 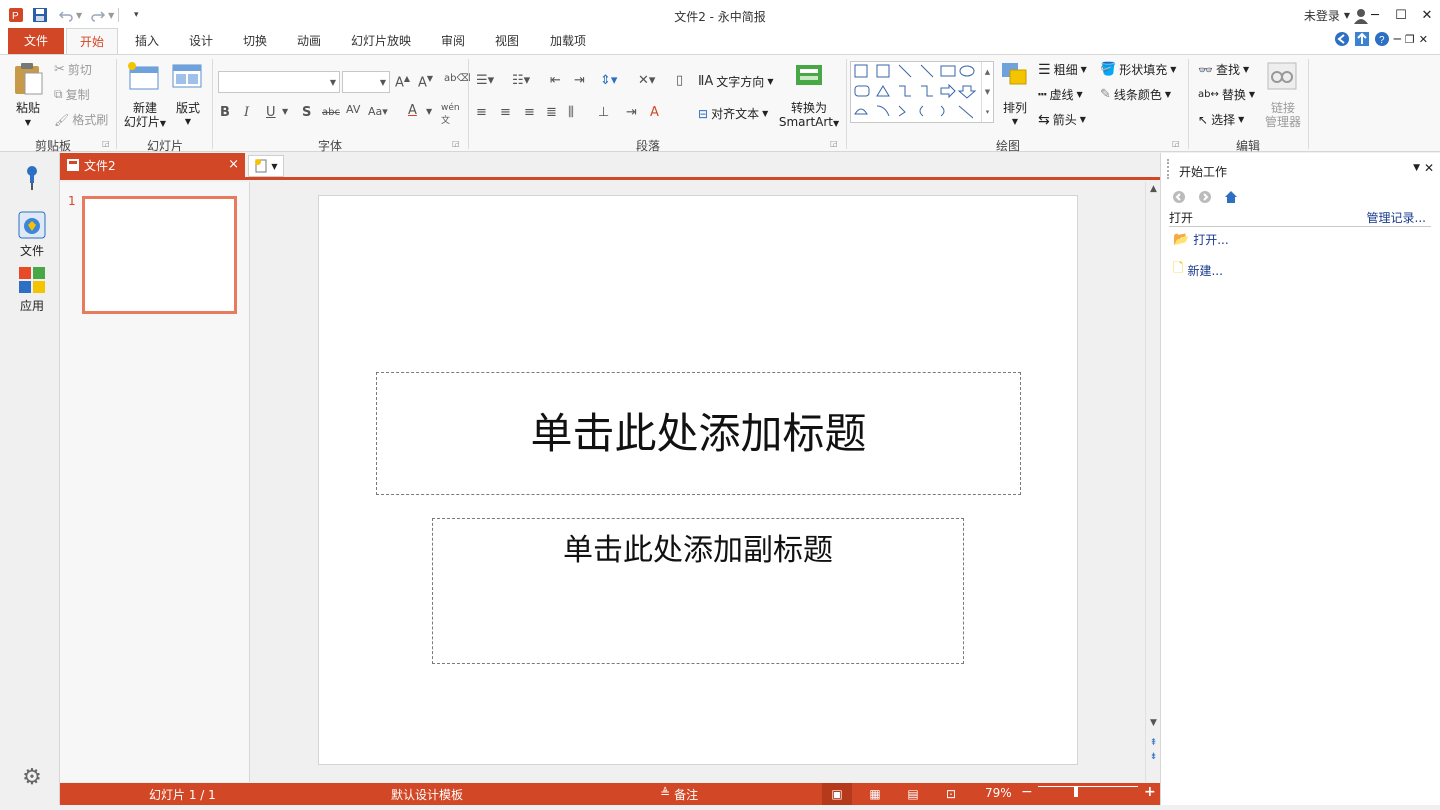 What do you see at coordinates (481, 112) in the screenshot?
I see `align-left-icon: ≡` at bounding box center [481, 112].